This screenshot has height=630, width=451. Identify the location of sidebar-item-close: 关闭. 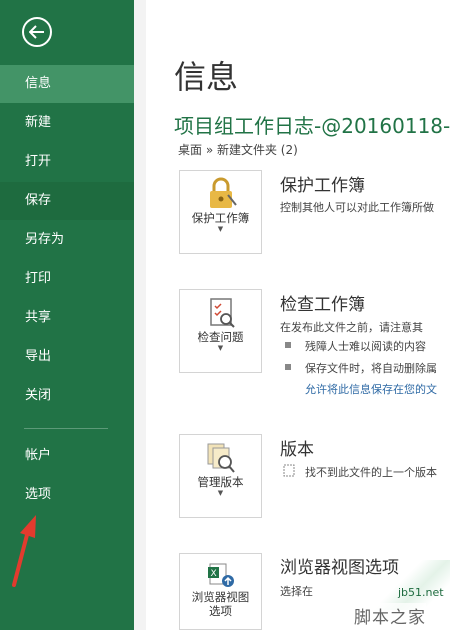
(67, 396).